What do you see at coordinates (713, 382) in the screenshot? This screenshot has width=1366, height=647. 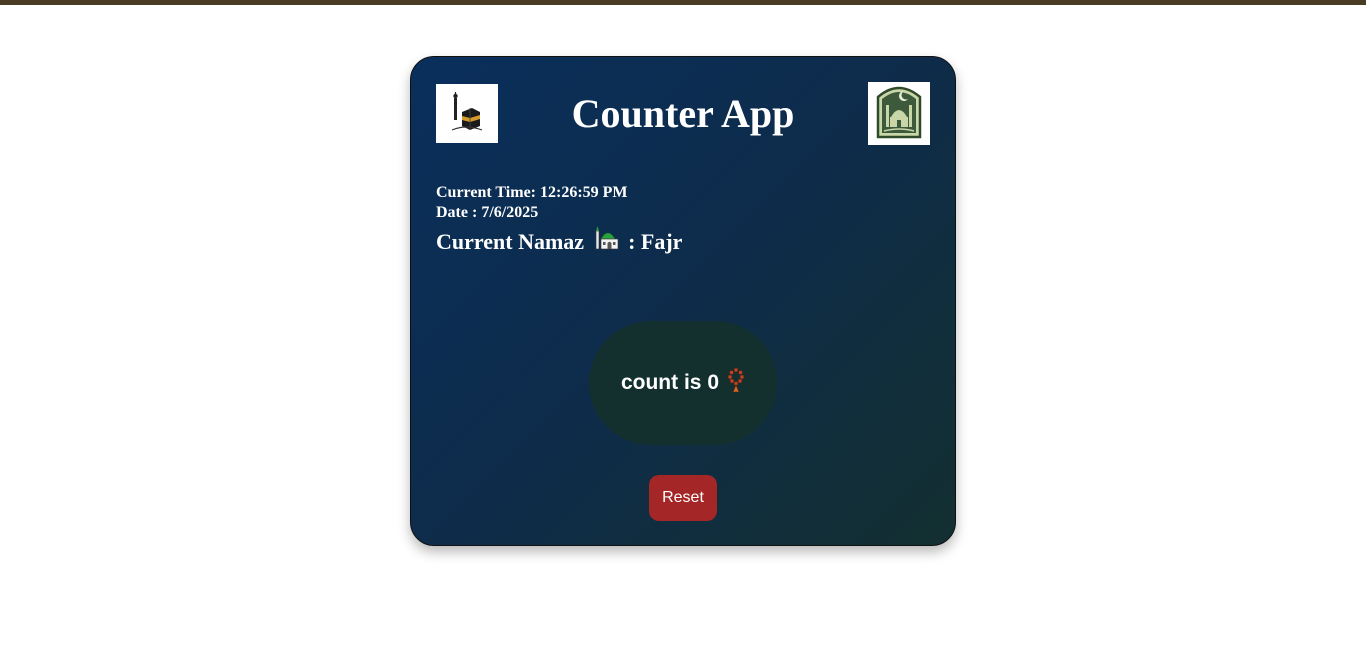 I see `count-value: 0` at bounding box center [713, 382].